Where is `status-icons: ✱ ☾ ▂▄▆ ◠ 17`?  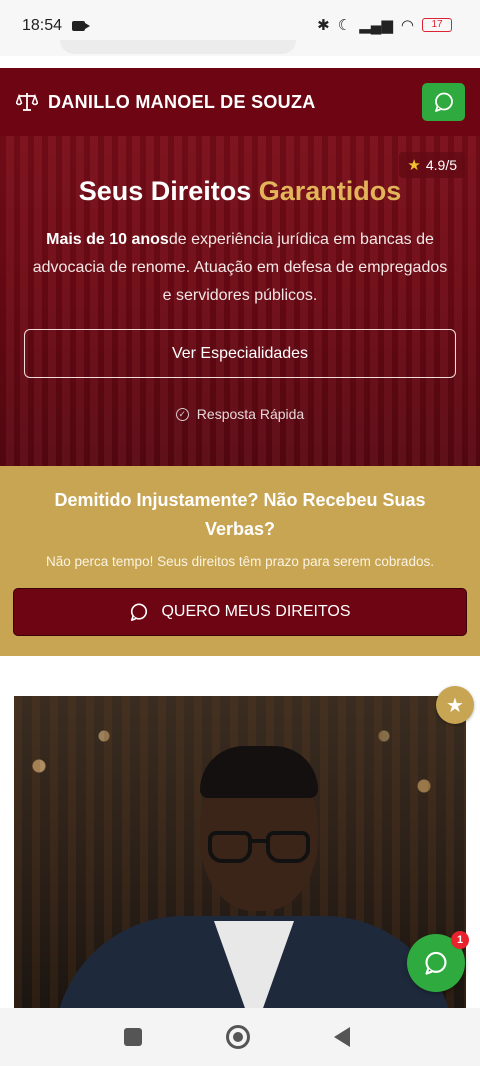 status-icons: ✱ ☾ ▂▄▆ ◠ 17 is located at coordinates (384, 25).